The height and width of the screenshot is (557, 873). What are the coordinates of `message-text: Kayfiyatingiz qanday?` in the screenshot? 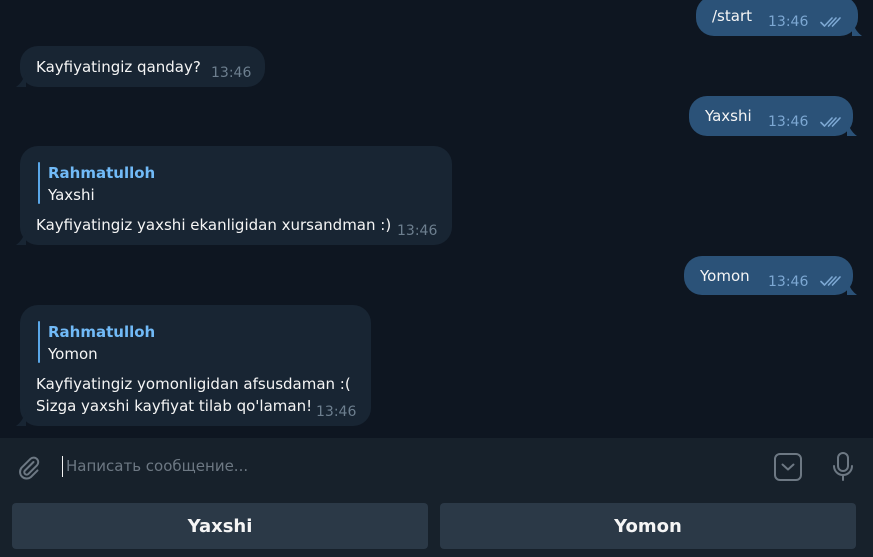 It's located at (118, 67).